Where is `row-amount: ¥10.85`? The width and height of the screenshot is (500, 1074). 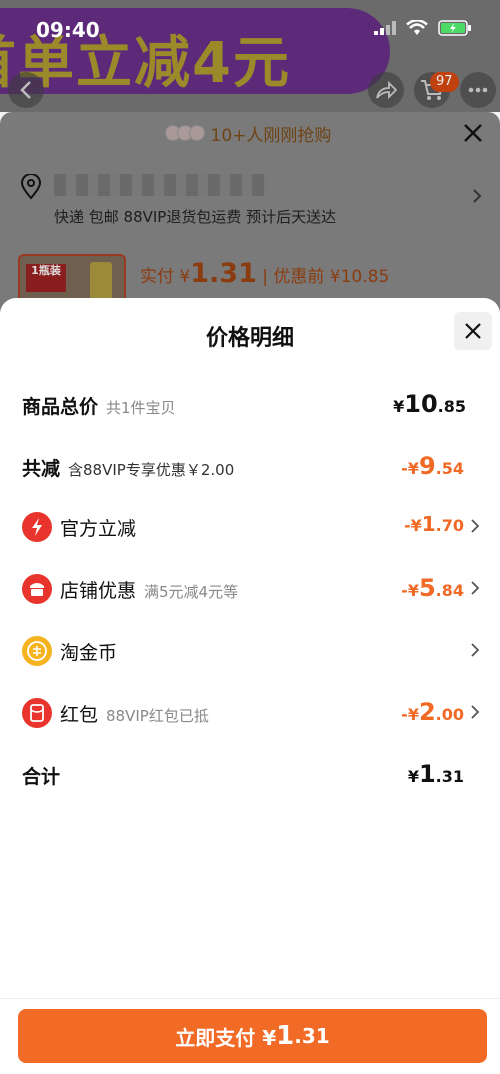 row-amount: ¥10.85 is located at coordinates (429, 404).